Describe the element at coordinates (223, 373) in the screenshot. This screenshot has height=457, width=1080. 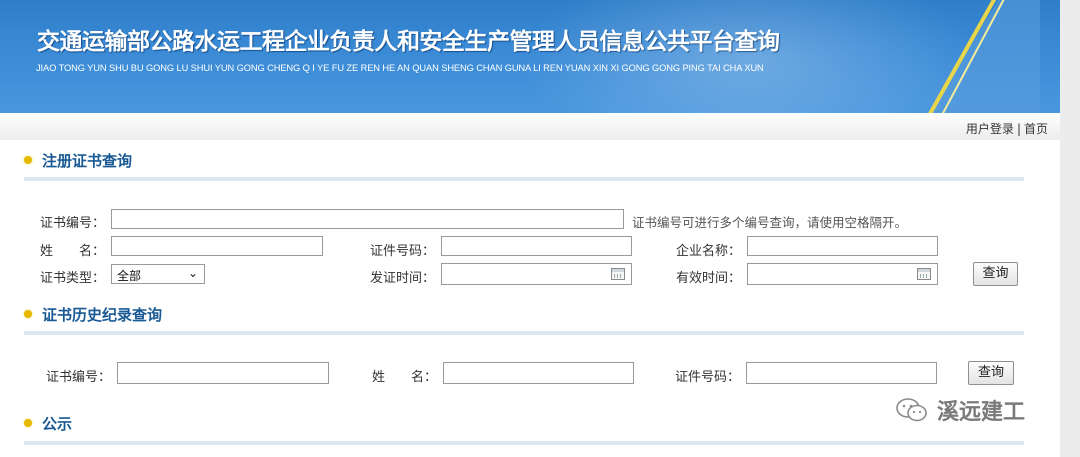
I see `history-cert-no-input` at that location.